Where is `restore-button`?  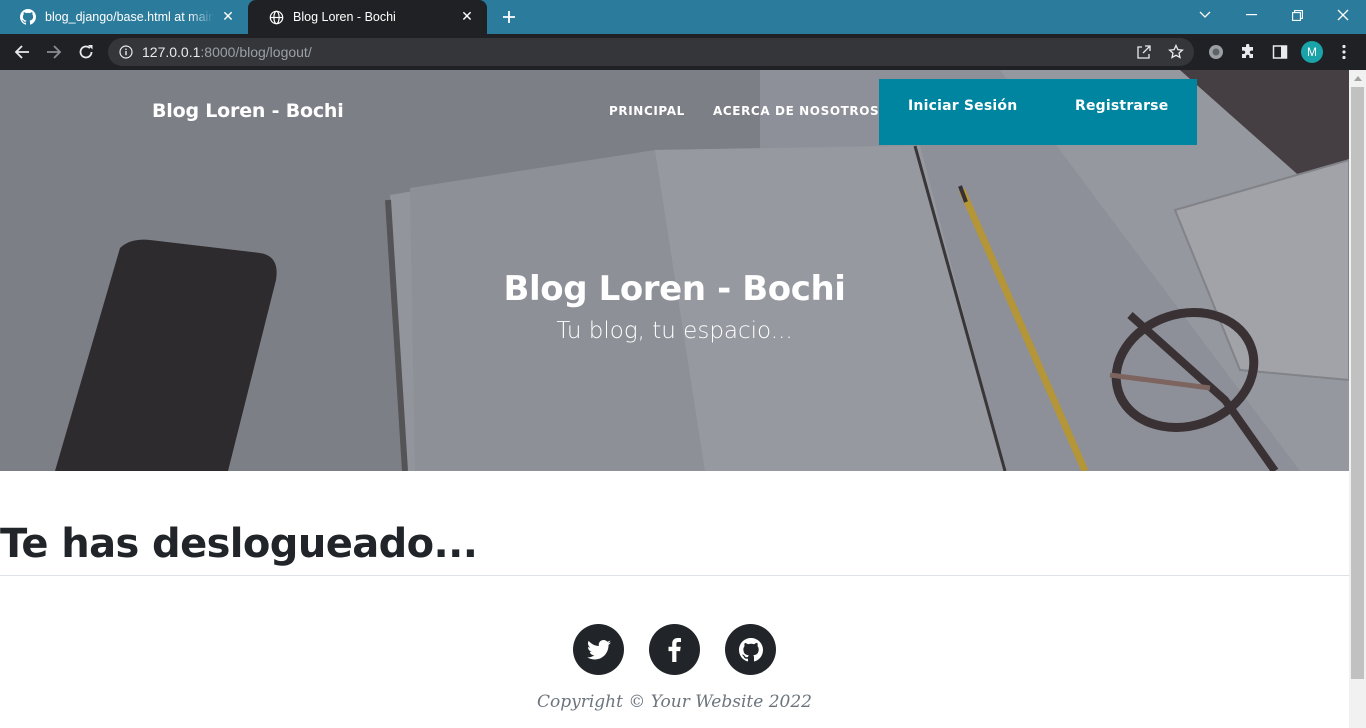 restore-button is located at coordinates (1297, 15).